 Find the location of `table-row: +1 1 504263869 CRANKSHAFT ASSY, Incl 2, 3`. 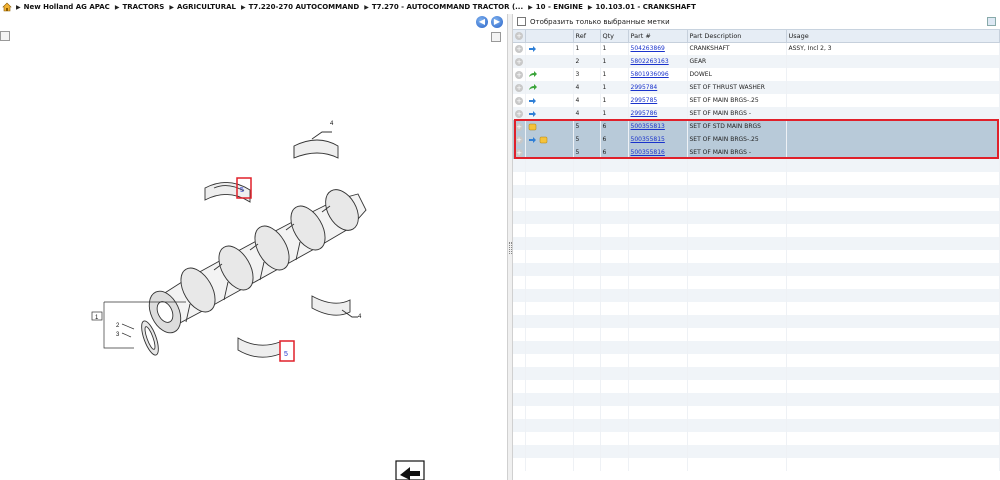

table-row: +1 1 504263869 CRANKSHAFT ASSY, Incl 2, 3 is located at coordinates (756, 48).